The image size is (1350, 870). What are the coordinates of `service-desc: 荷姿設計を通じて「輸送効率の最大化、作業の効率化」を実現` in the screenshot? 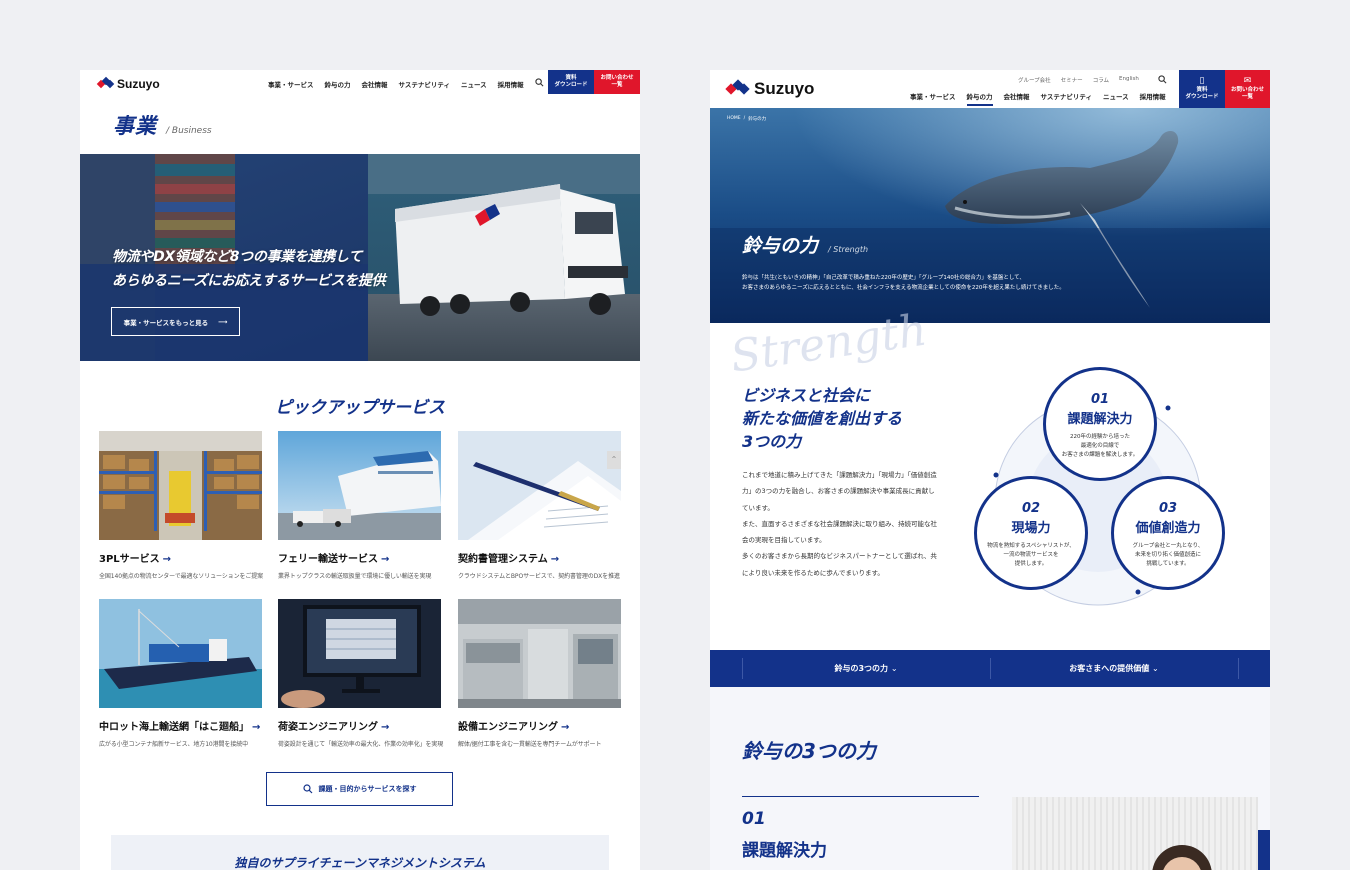 It's located at (361, 744).